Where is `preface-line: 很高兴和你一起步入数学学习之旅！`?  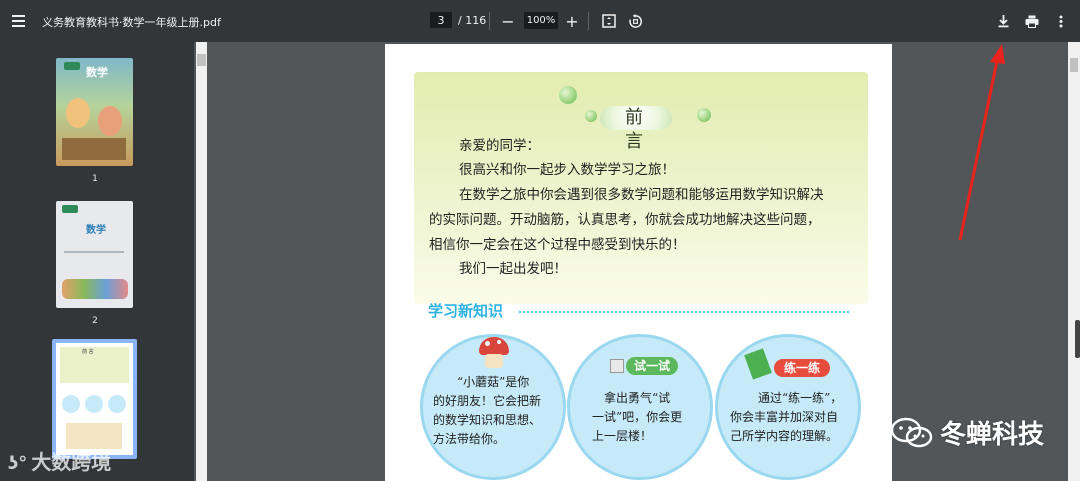
preface-line: 很高兴和你一起步入数学学习之旅！ is located at coordinates (567, 170).